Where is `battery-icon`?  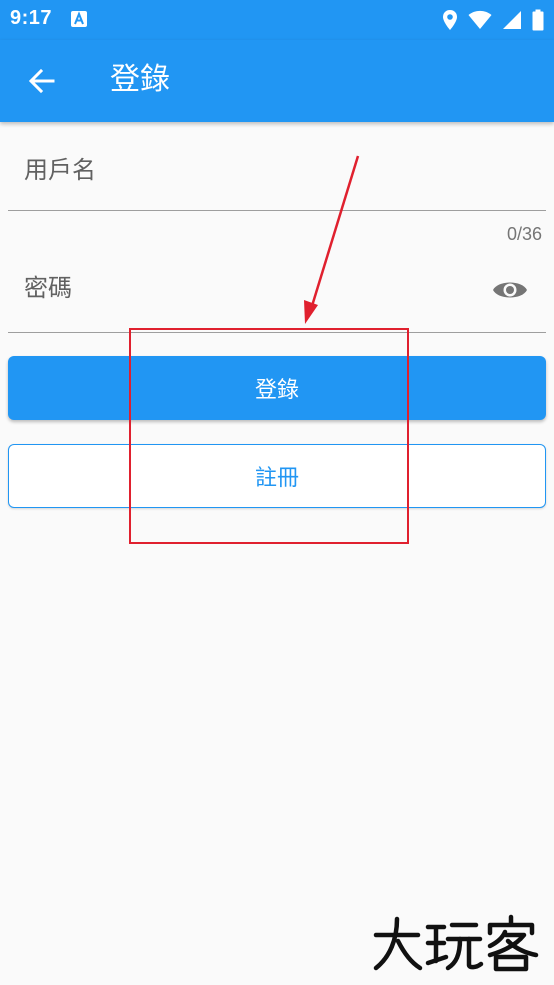 battery-icon is located at coordinates (538, 20).